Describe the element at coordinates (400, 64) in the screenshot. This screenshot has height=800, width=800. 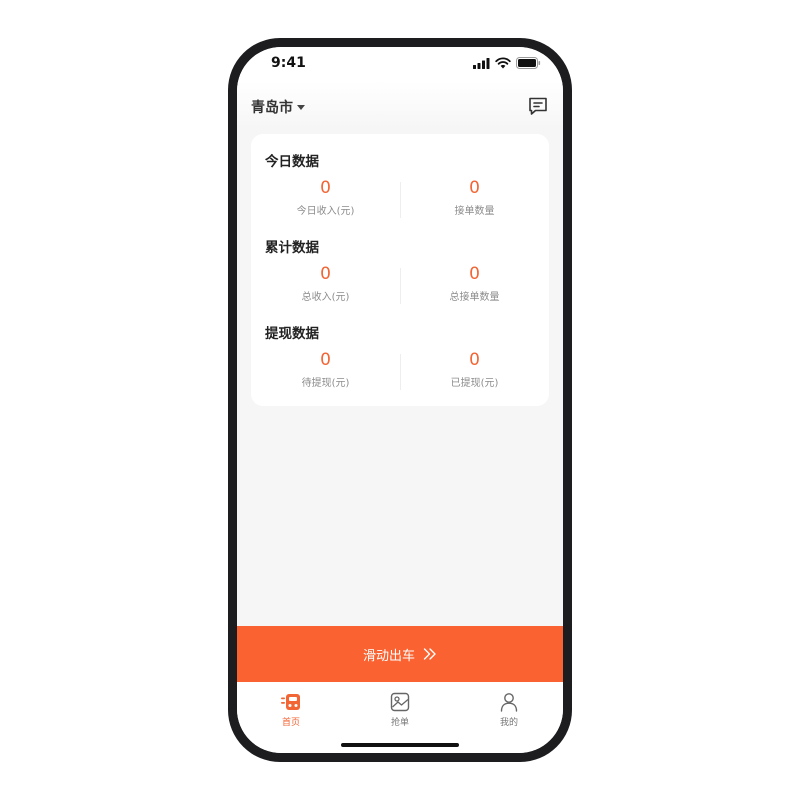
I see `status-bar: 9:41` at that location.